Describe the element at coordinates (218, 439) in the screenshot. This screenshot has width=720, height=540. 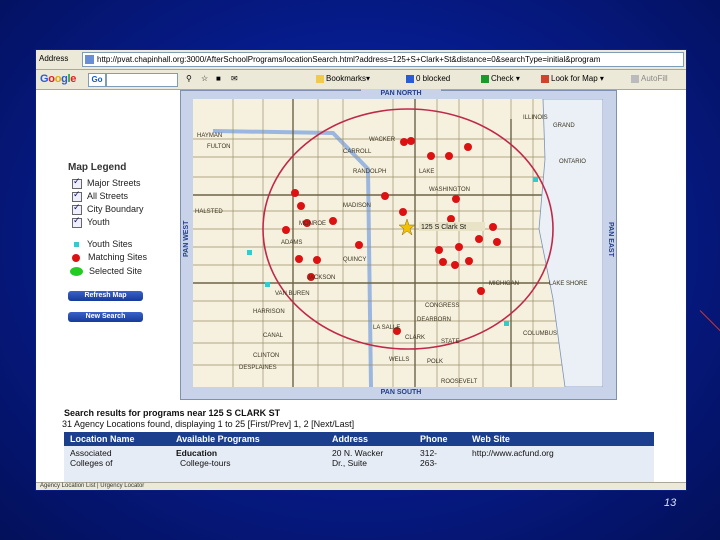
I see `column-header: Available Programs` at that location.